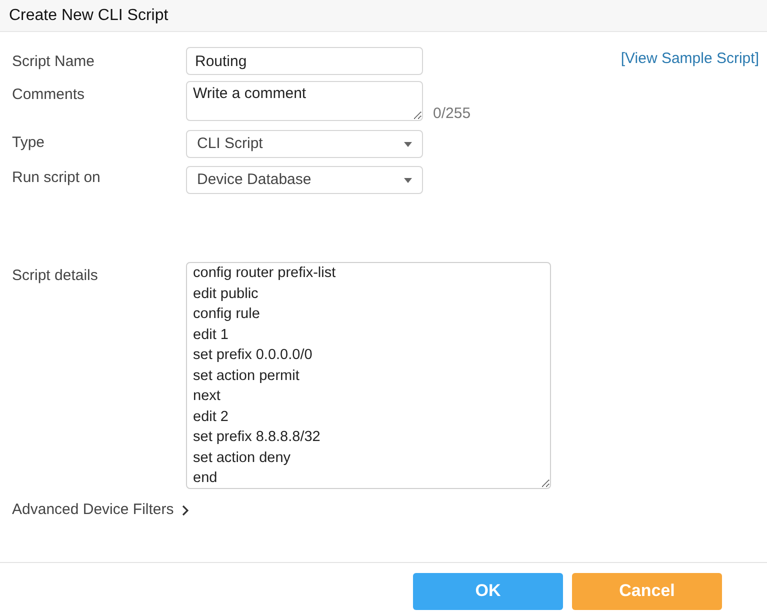 Image resolution: width=767 pixels, height=613 pixels. Describe the element at coordinates (304, 180) in the screenshot. I see `dropdown: Device Database` at that location.